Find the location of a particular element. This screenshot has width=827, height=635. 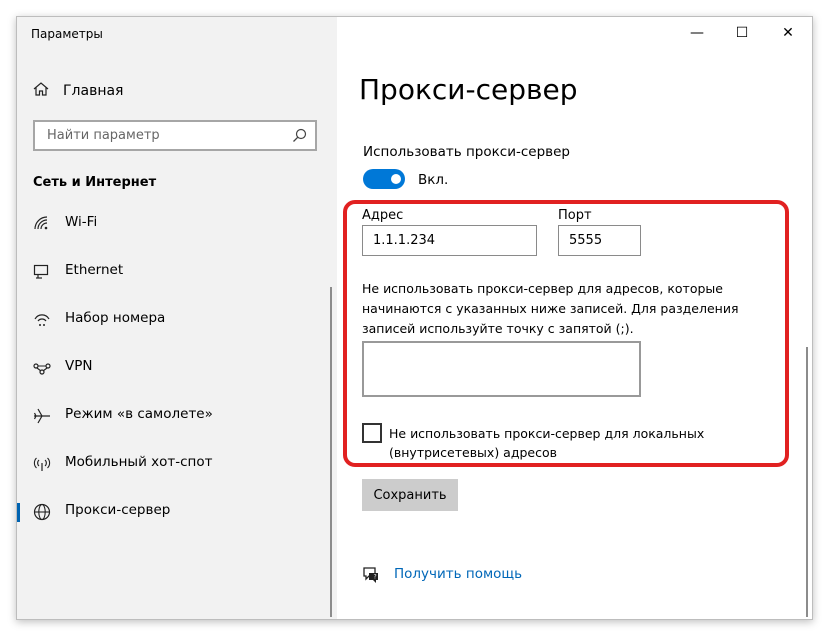

sidebar-item-label: Режим «в самолете» is located at coordinates (139, 414).